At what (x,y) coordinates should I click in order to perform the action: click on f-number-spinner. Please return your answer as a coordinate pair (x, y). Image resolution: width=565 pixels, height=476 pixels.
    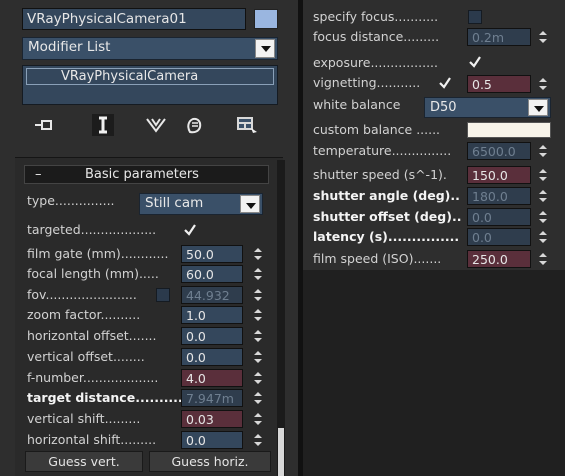
    Looking at the image, I should click on (258, 378).